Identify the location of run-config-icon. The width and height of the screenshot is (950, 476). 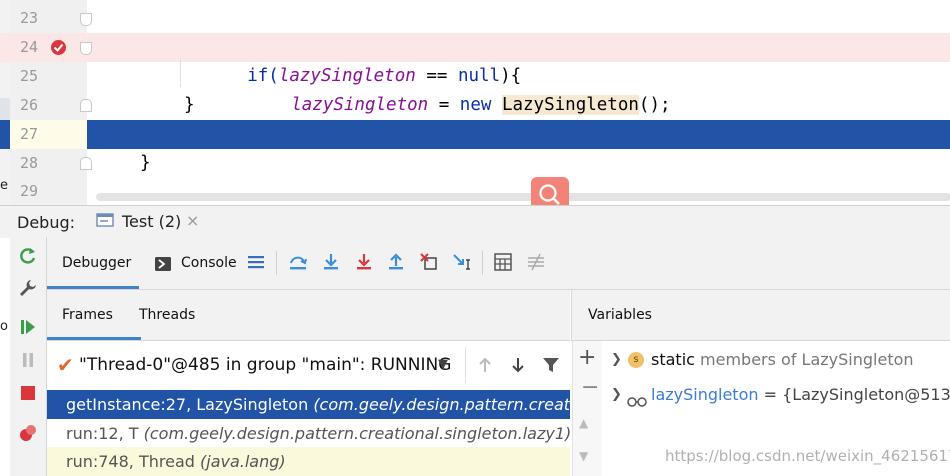
(105, 220).